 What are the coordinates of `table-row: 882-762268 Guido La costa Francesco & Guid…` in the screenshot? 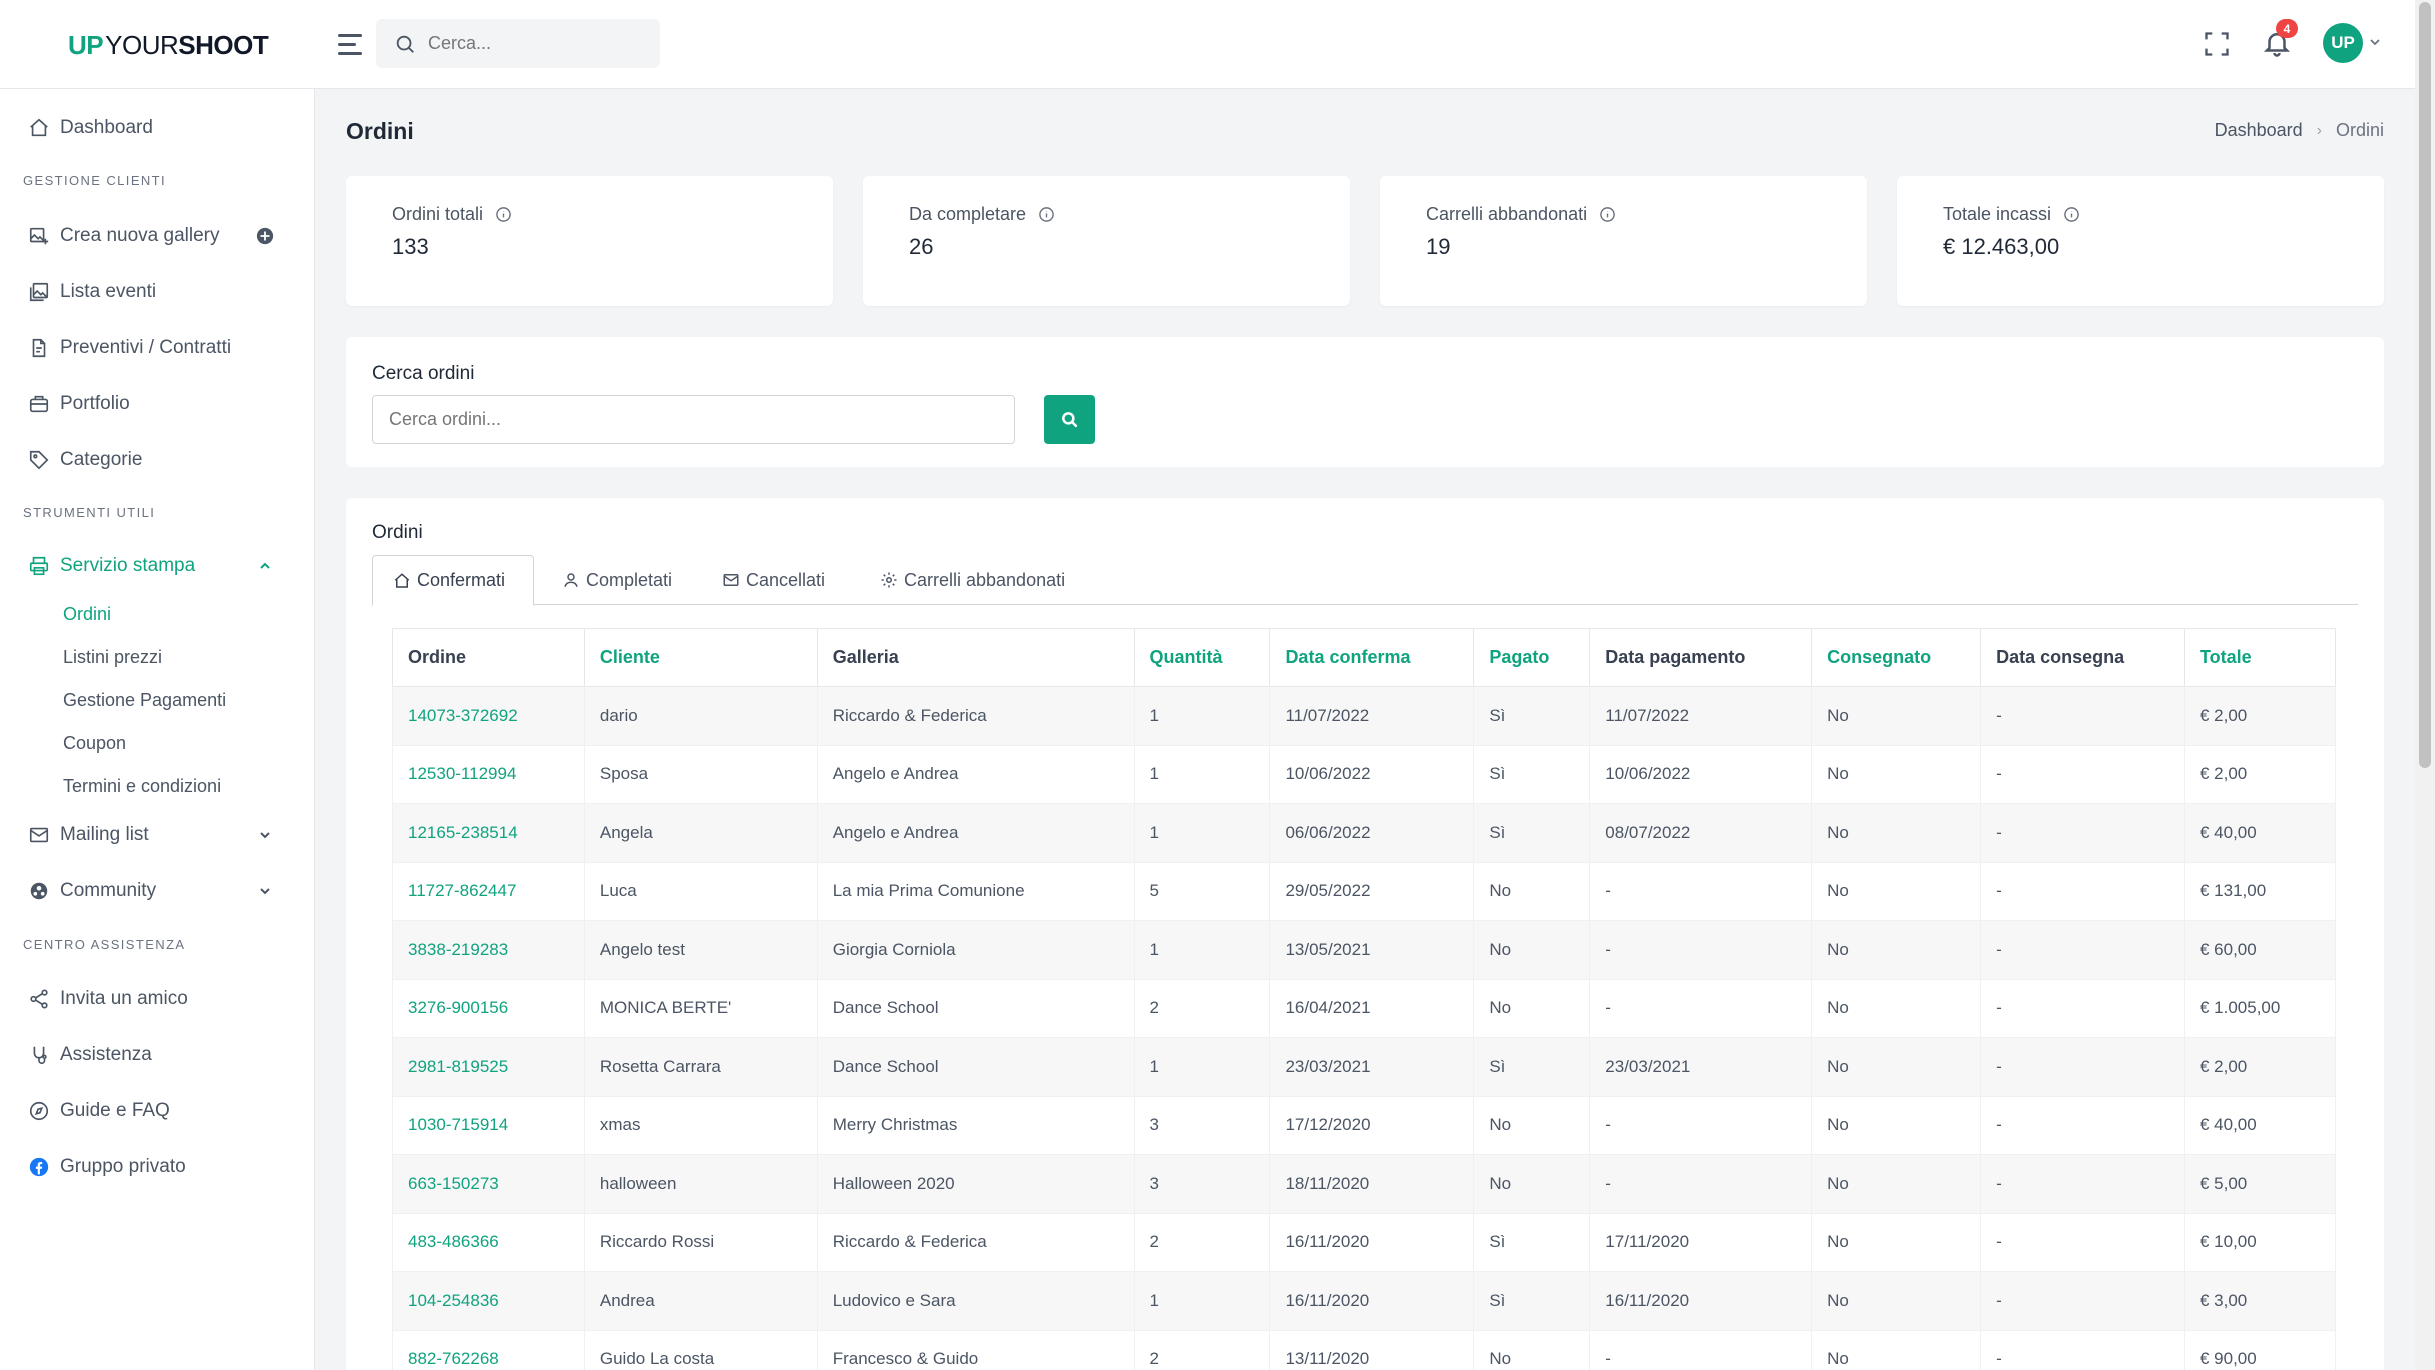 It's located at (1364, 1349).